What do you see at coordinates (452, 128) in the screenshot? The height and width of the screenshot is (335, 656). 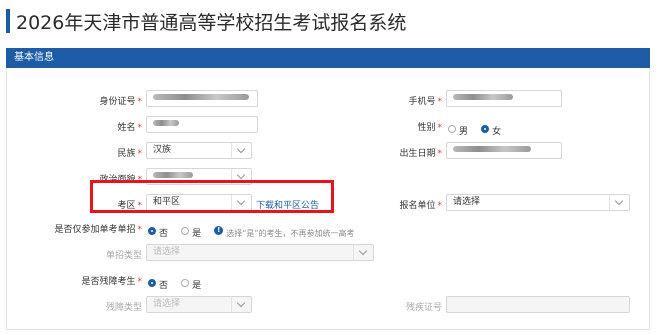 I see `gender-male-radio` at bounding box center [452, 128].